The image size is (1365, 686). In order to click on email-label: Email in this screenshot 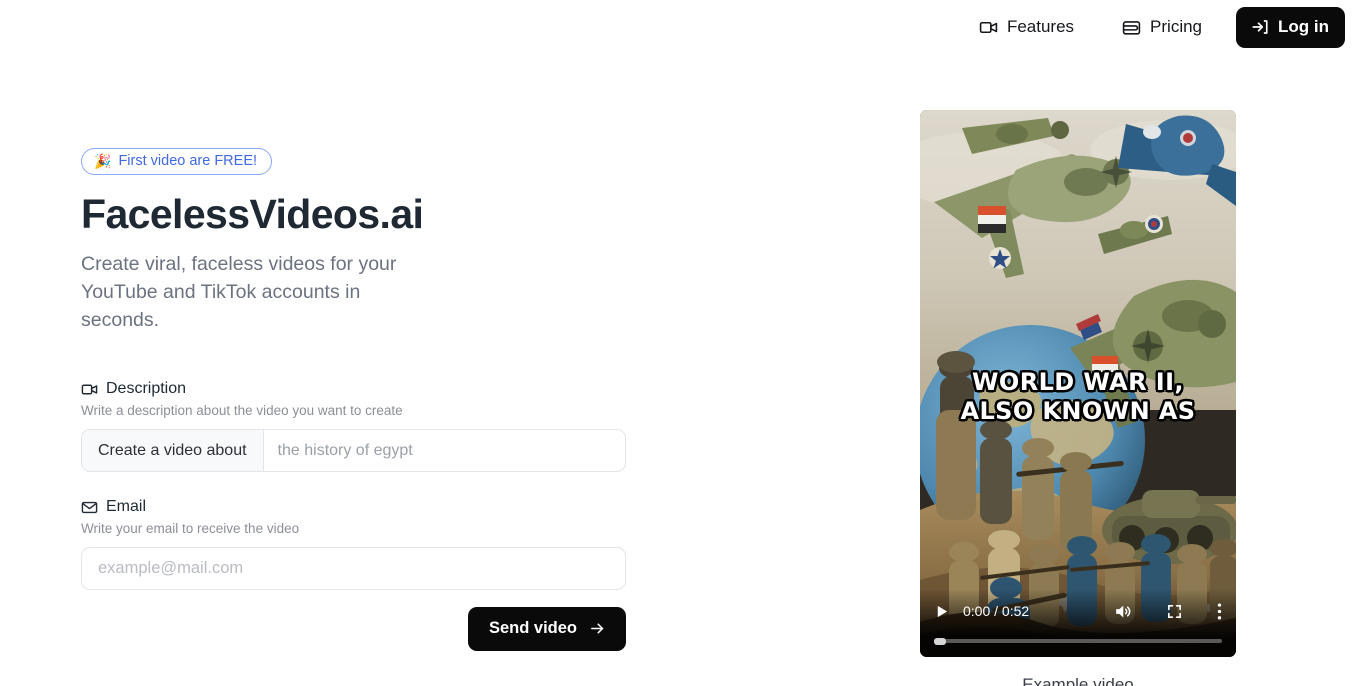, I will do `click(126, 507)`.